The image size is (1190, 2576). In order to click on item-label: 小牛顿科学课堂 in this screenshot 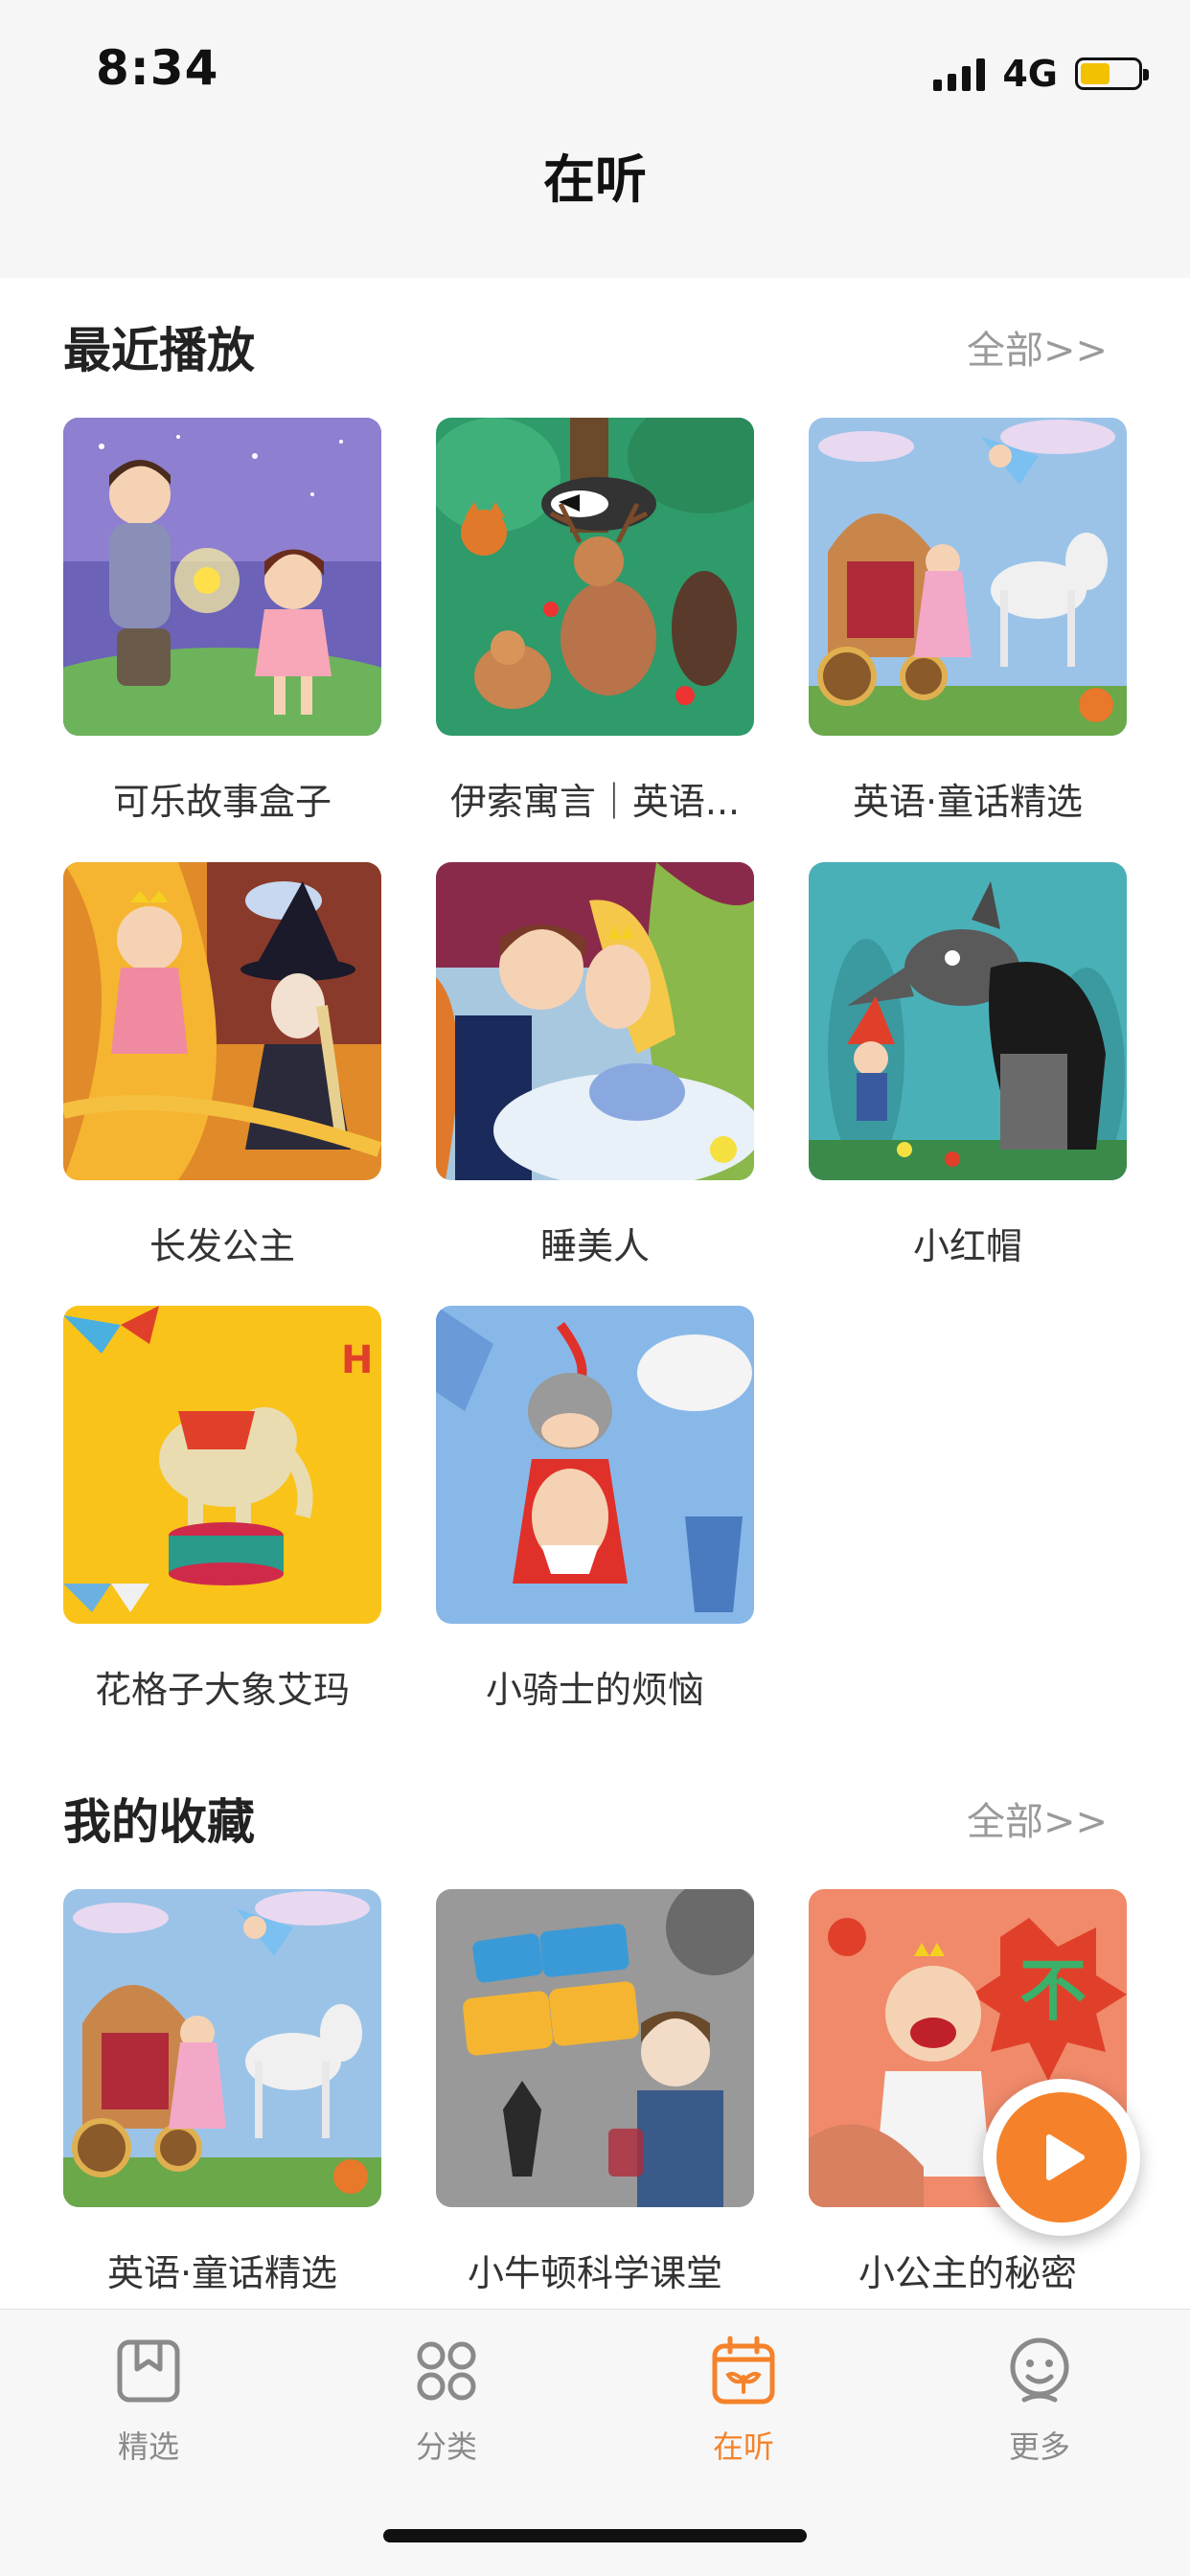, I will do `click(594, 2273)`.